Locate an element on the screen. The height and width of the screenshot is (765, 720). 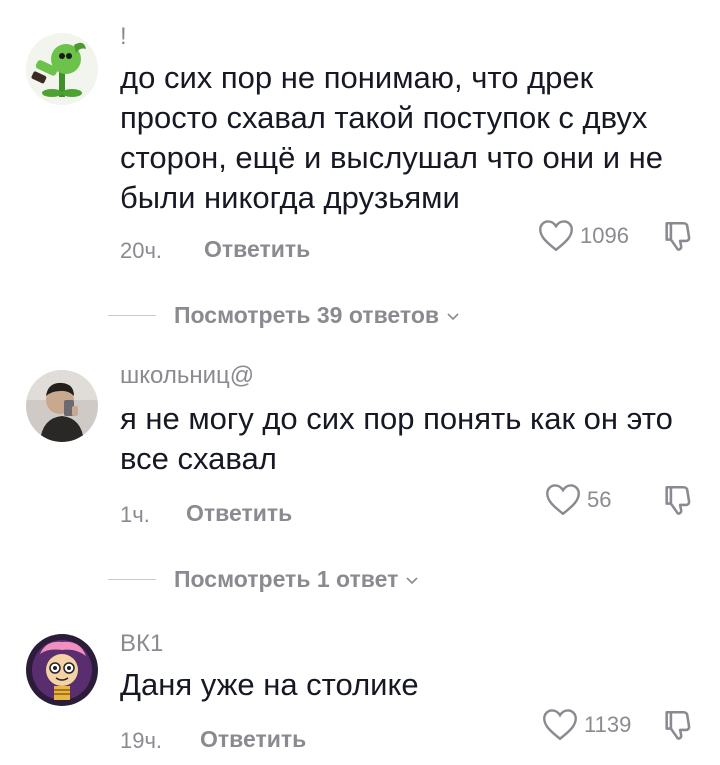
comment-time: 1ч. is located at coordinates (135, 514).